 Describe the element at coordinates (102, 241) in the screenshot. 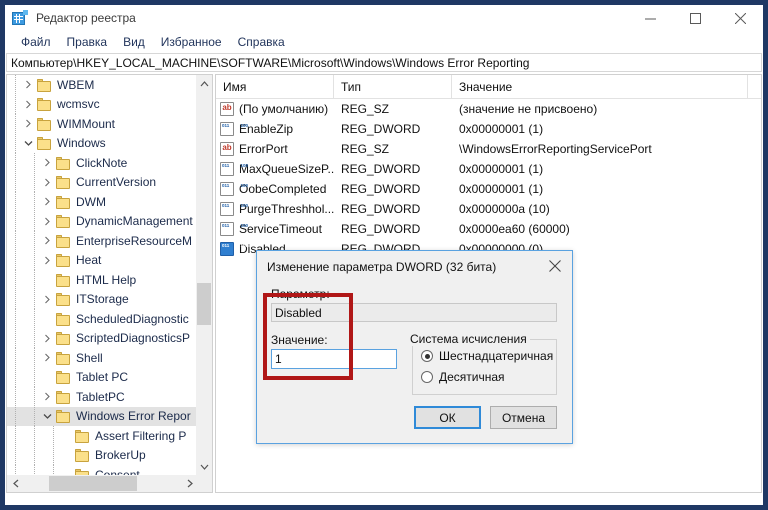

I see `tree-item: EnterpriseResourceM` at that location.